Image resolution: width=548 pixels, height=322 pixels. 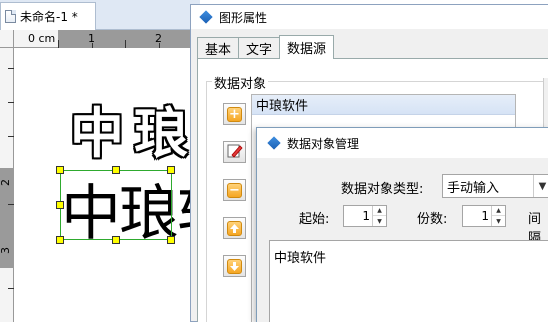 What do you see at coordinates (300, 258) in the screenshot?
I see `content-text: 中琅软件` at bounding box center [300, 258].